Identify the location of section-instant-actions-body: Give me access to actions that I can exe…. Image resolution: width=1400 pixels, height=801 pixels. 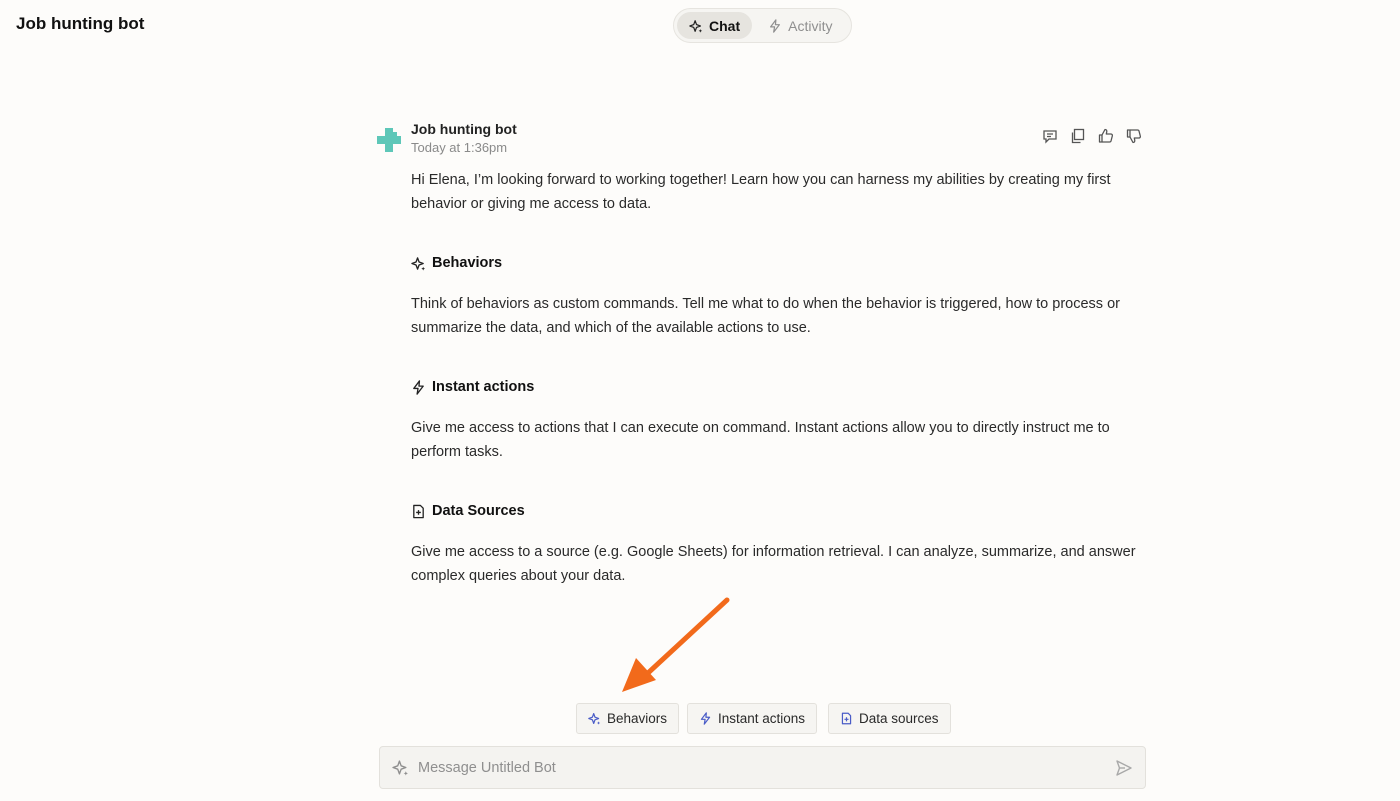
(760, 440).